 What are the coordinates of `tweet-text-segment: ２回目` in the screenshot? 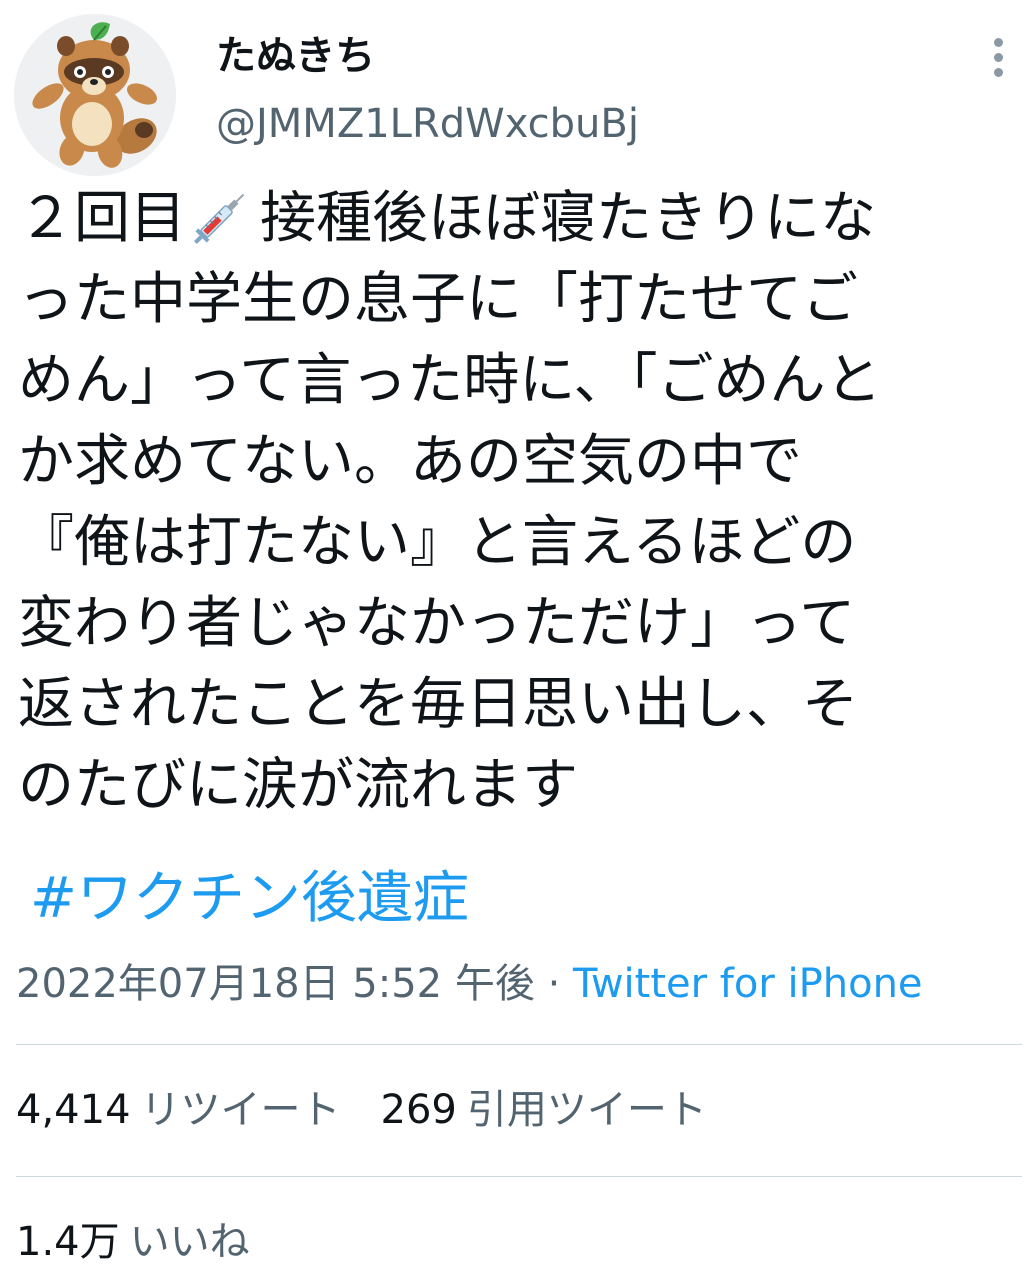 It's located at (102, 218).